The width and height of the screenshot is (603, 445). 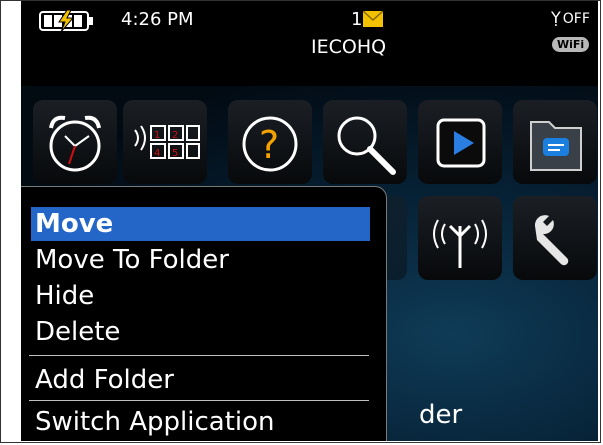 I want to click on help-icon: ?, so click(x=270, y=144).